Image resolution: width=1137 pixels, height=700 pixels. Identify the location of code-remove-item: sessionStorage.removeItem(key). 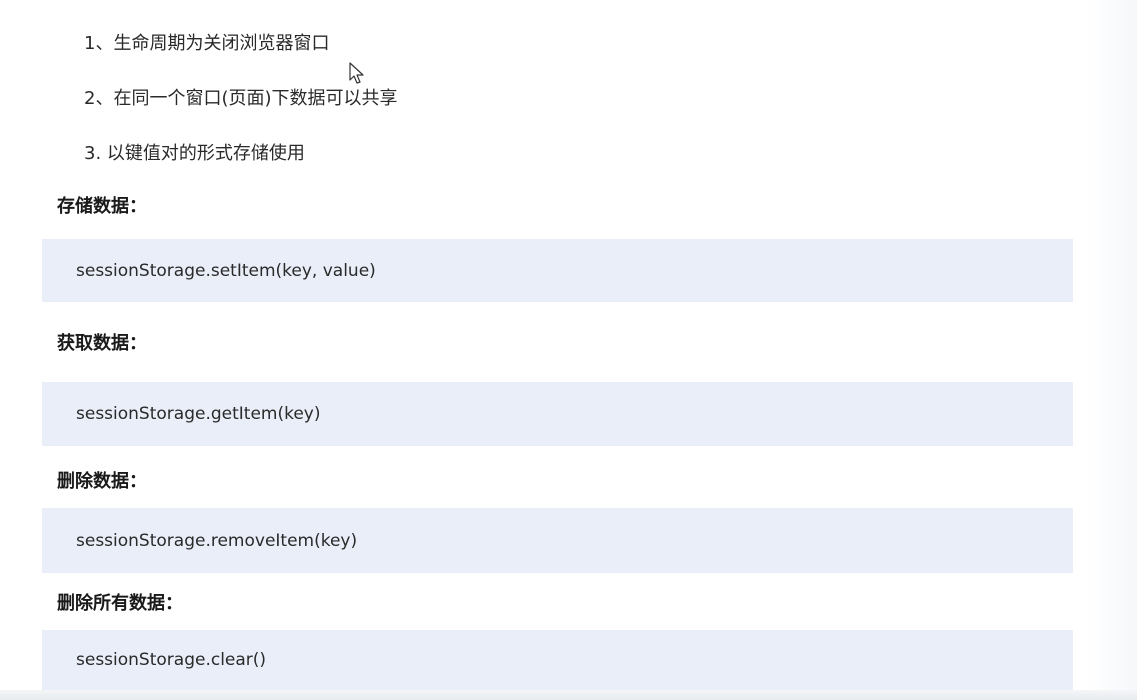
(217, 540).